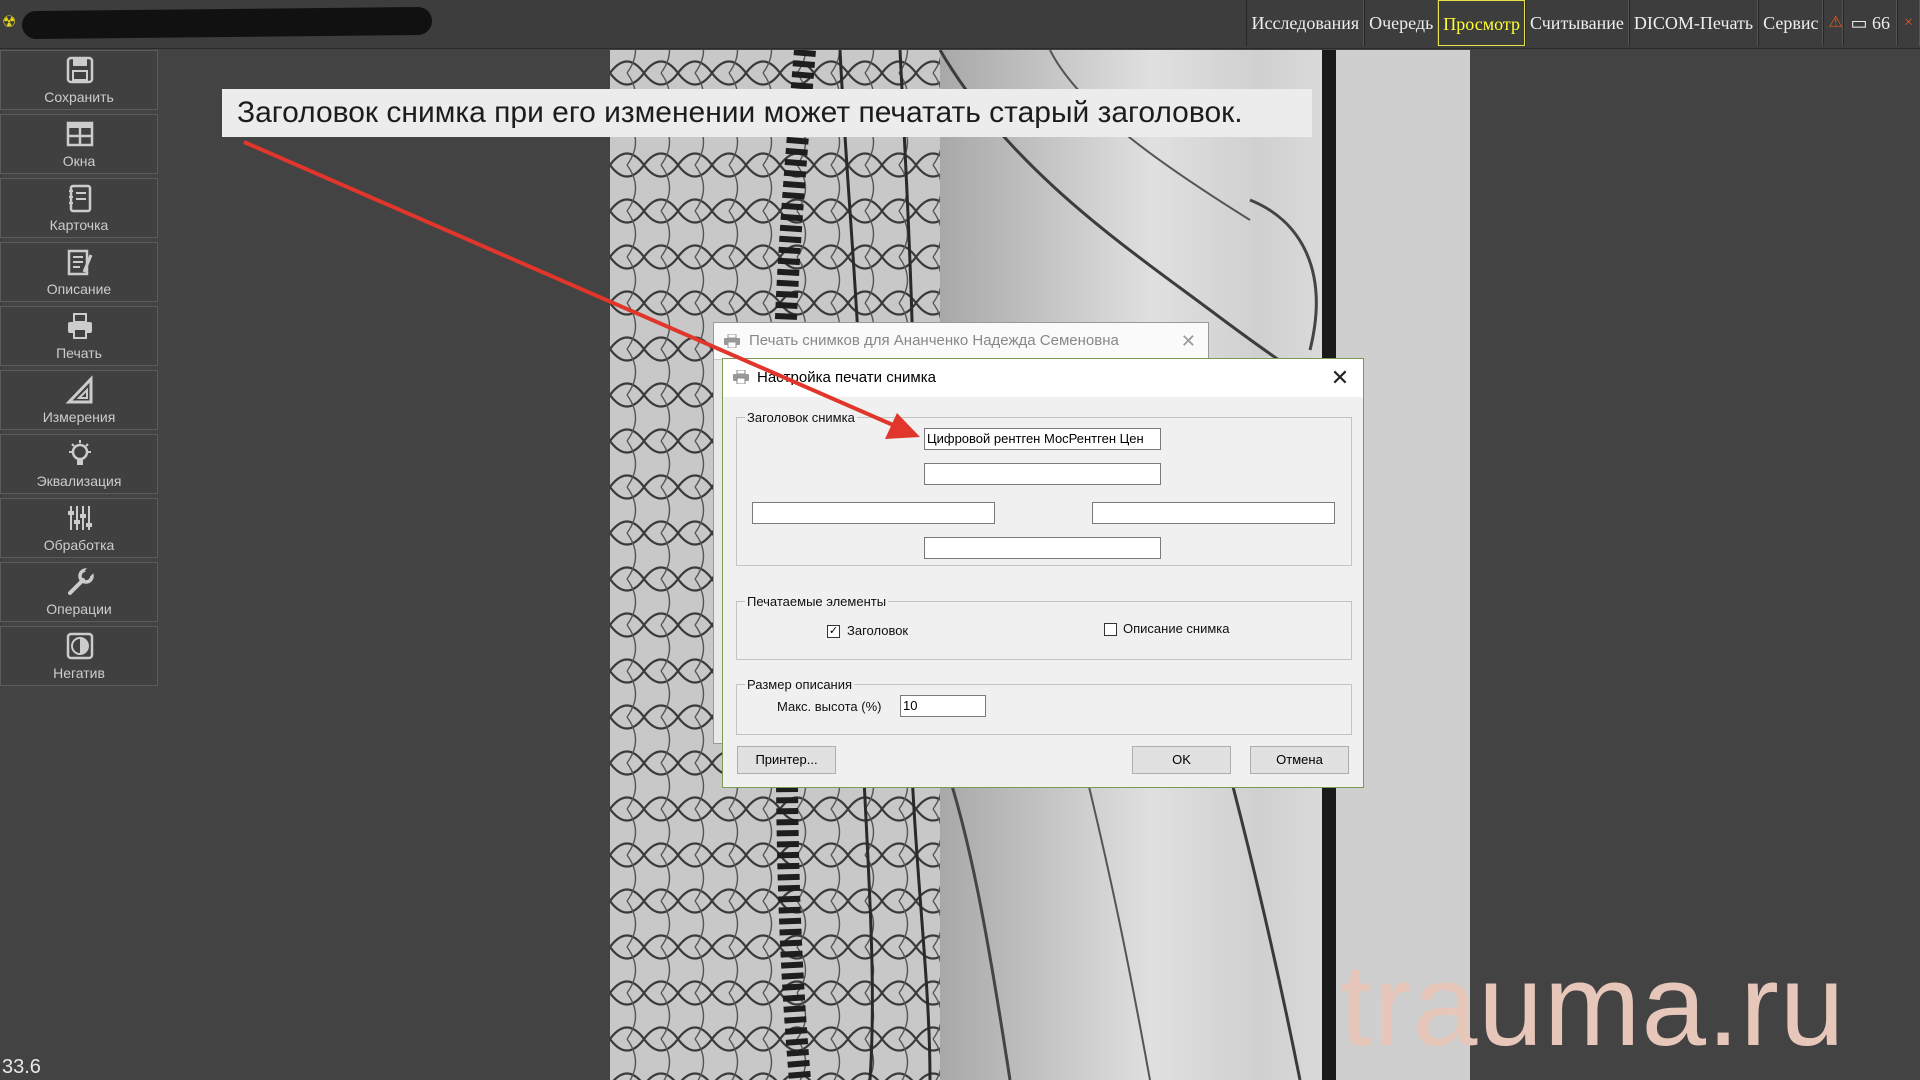  What do you see at coordinates (873, 513) in the screenshot?
I see `header-field-left` at bounding box center [873, 513].